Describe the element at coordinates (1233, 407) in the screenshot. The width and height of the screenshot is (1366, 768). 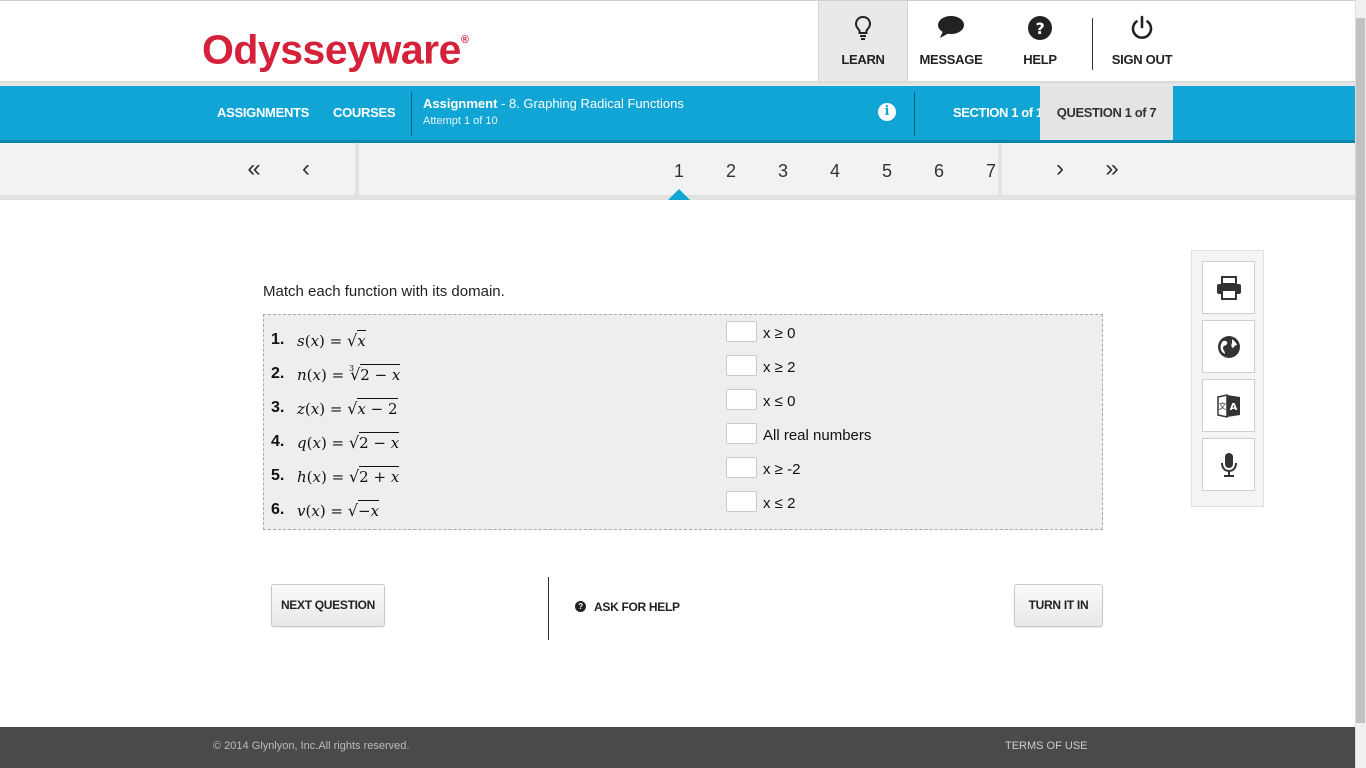
I see `svg-text: A` at that location.